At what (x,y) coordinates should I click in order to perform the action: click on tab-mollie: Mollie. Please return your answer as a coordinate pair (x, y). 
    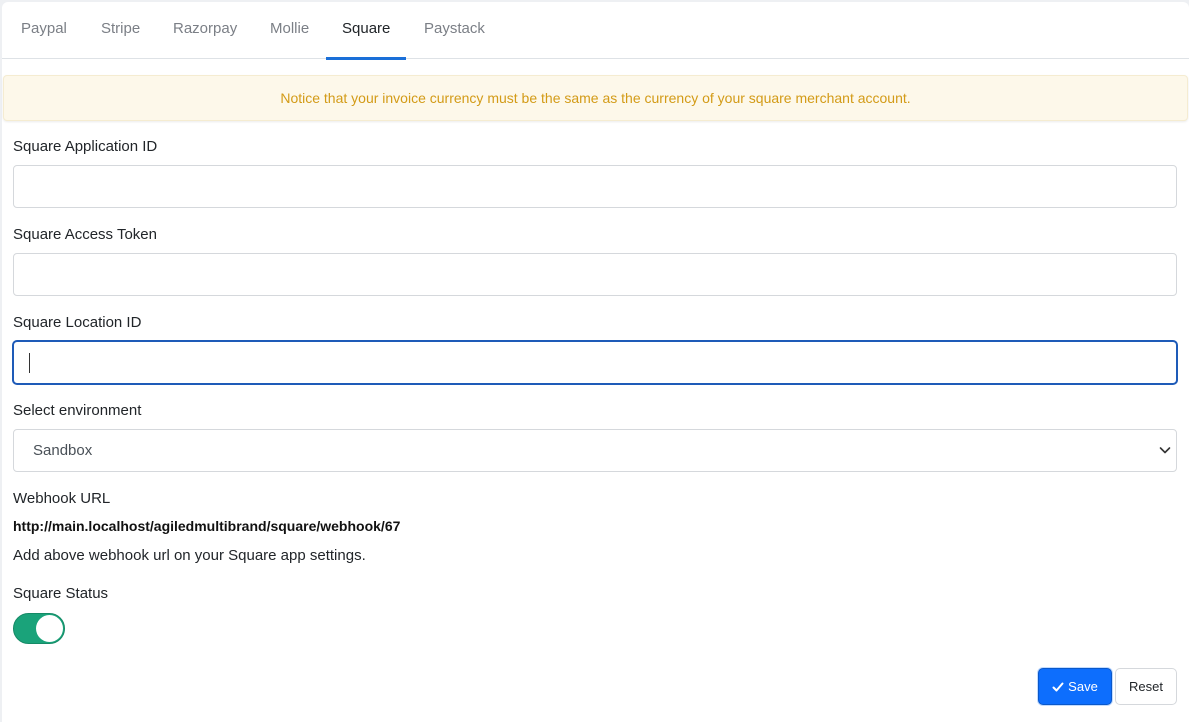
    Looking at the image, I should click on (289, 30).